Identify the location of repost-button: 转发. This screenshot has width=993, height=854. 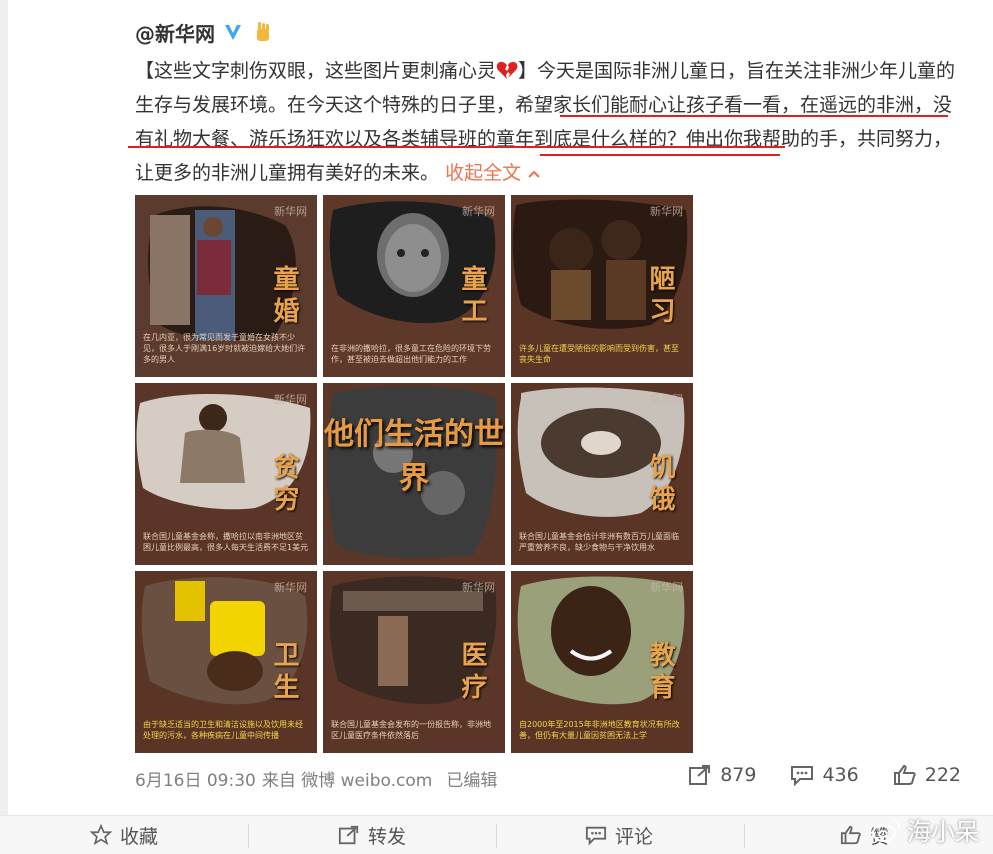
(372, 835).